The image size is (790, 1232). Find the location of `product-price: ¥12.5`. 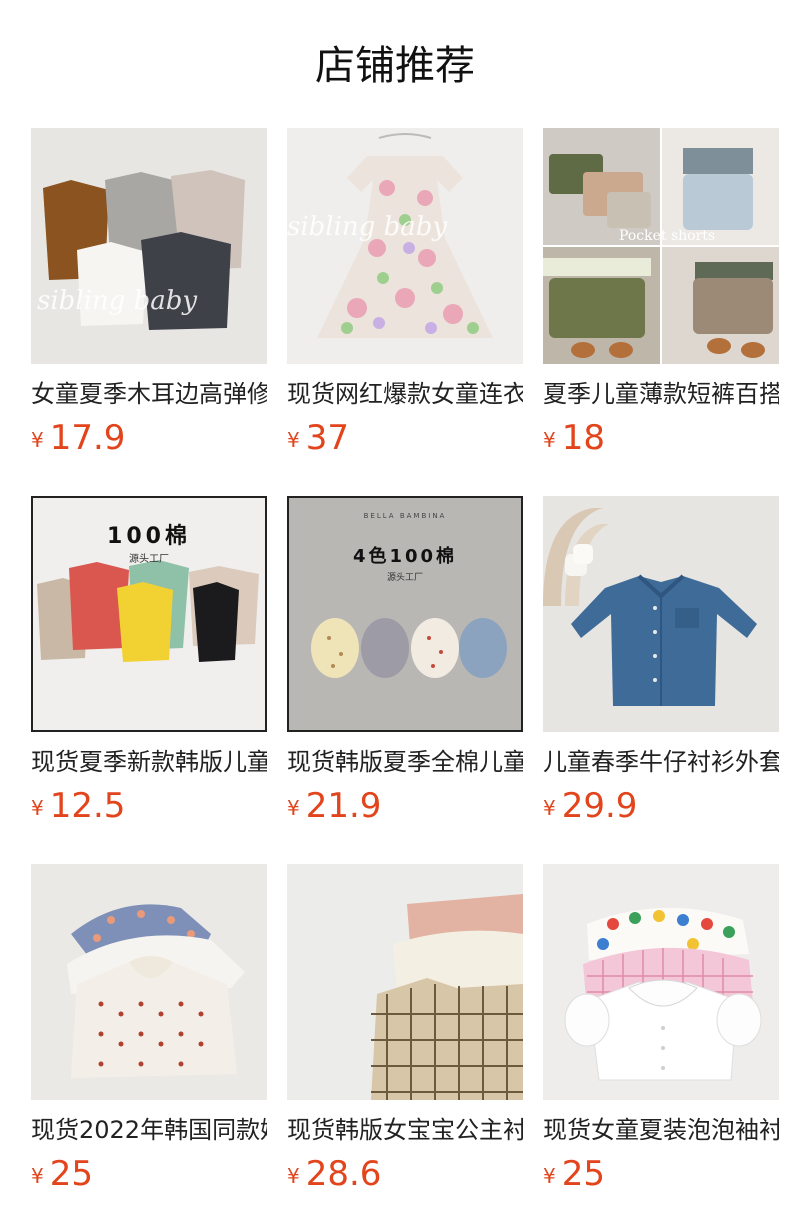

product-price: ¥12.5 is located at coordinates (78, 806).